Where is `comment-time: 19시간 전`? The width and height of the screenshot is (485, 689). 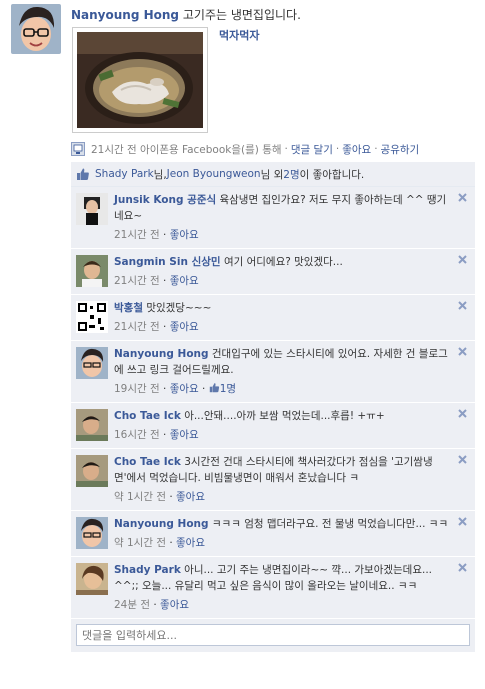
comment-time: 19시간 전 is located at coordinates (137, 389).